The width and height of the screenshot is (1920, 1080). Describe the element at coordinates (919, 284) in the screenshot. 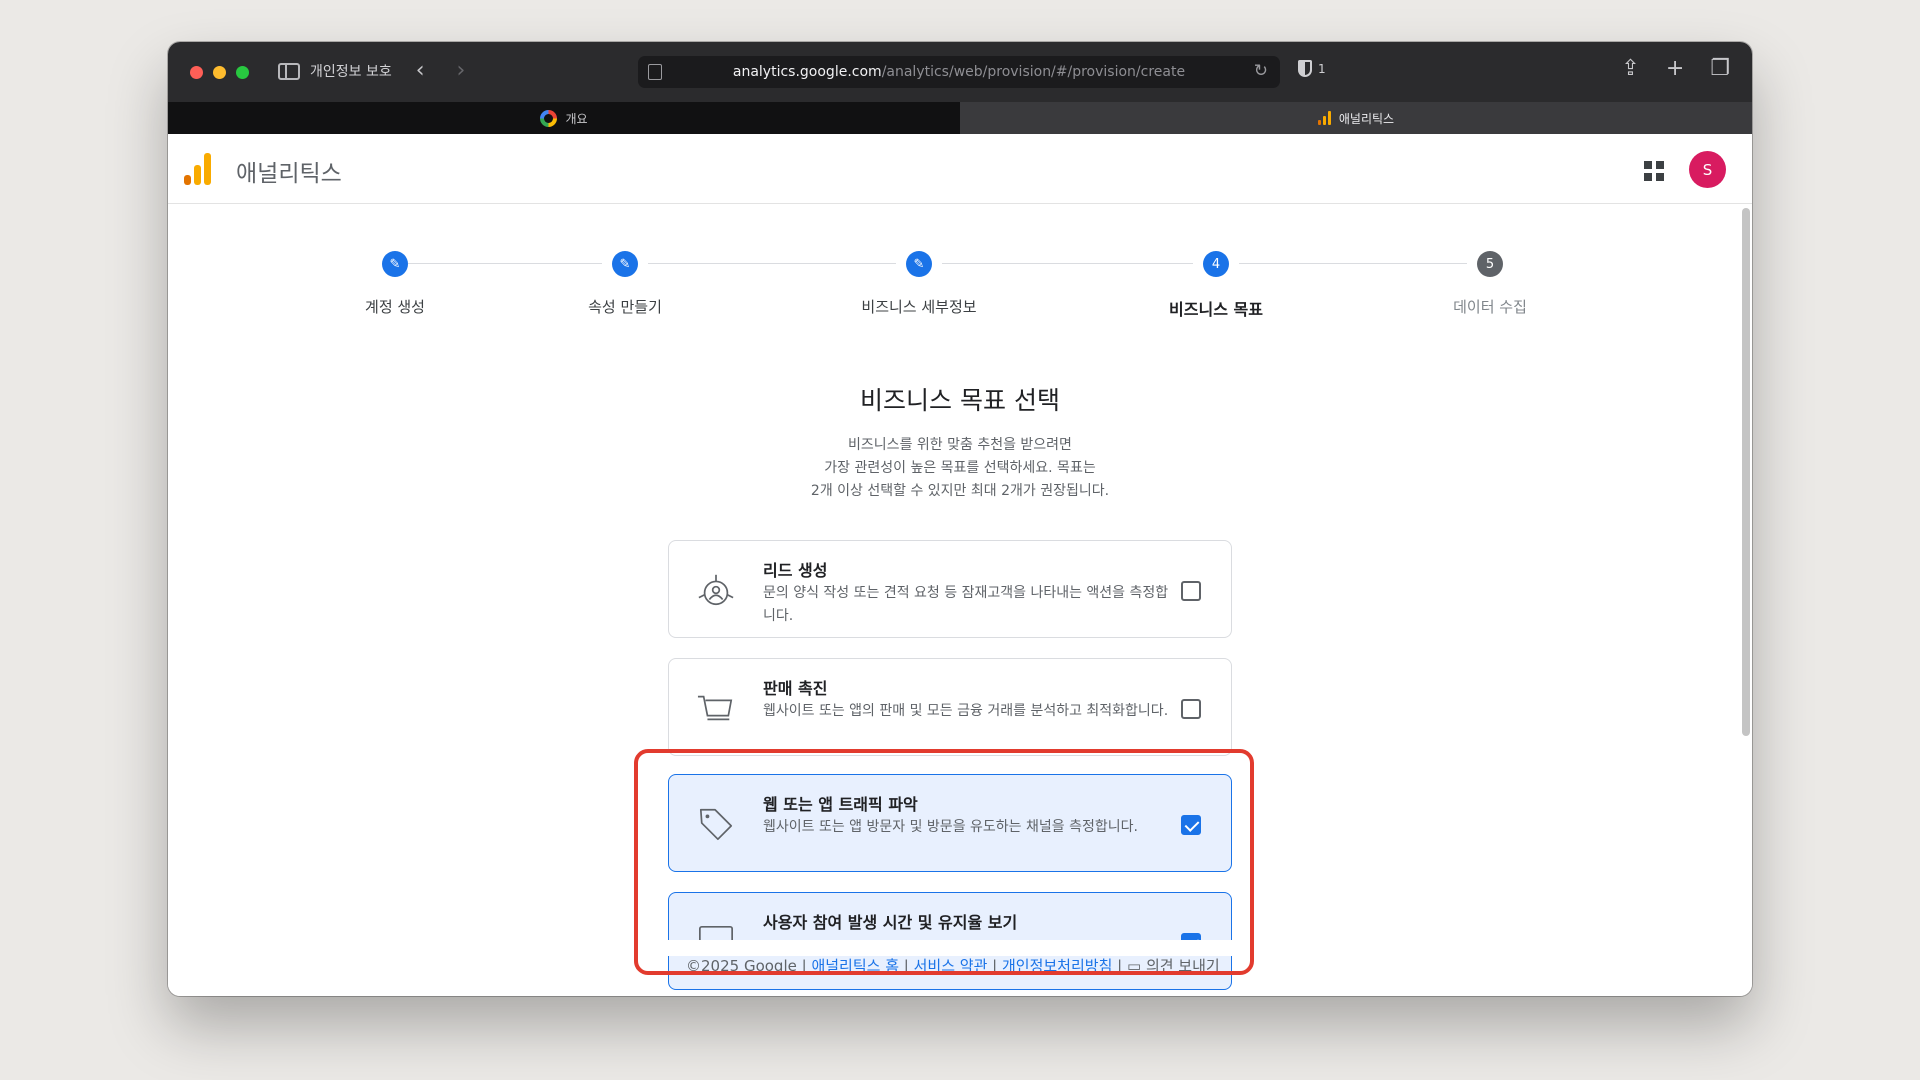

I see `step-business-details: ✎ 비즈니스 세부정보` at that location.